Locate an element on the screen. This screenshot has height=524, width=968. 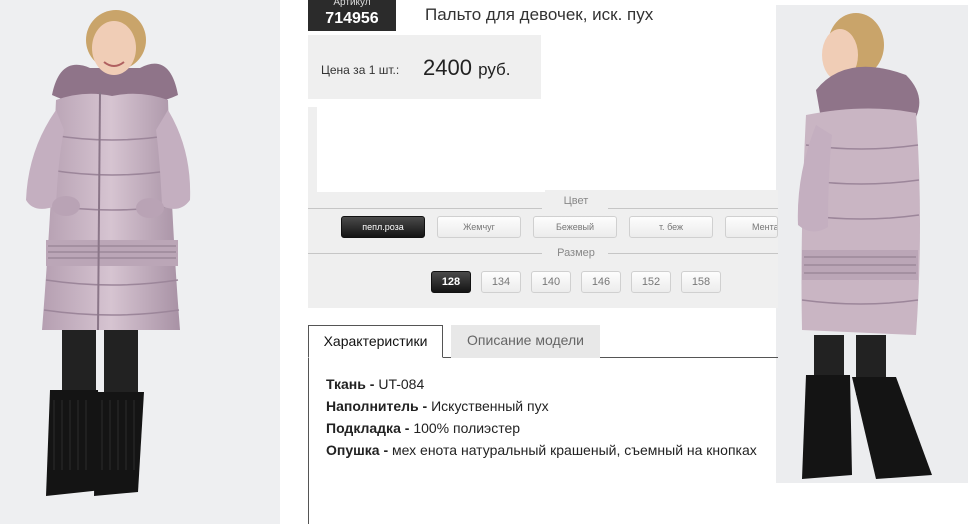
size-option-140: 140 is located at coordinates (551, 282).